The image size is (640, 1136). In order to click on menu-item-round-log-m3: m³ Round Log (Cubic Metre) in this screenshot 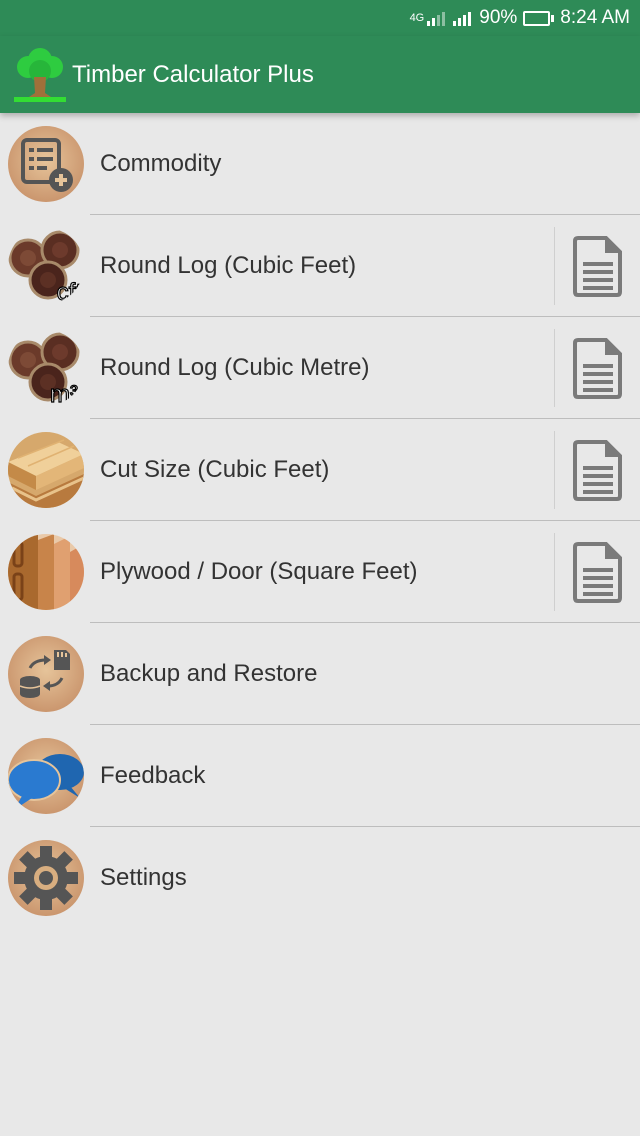, I will do `click(320, 368)`.